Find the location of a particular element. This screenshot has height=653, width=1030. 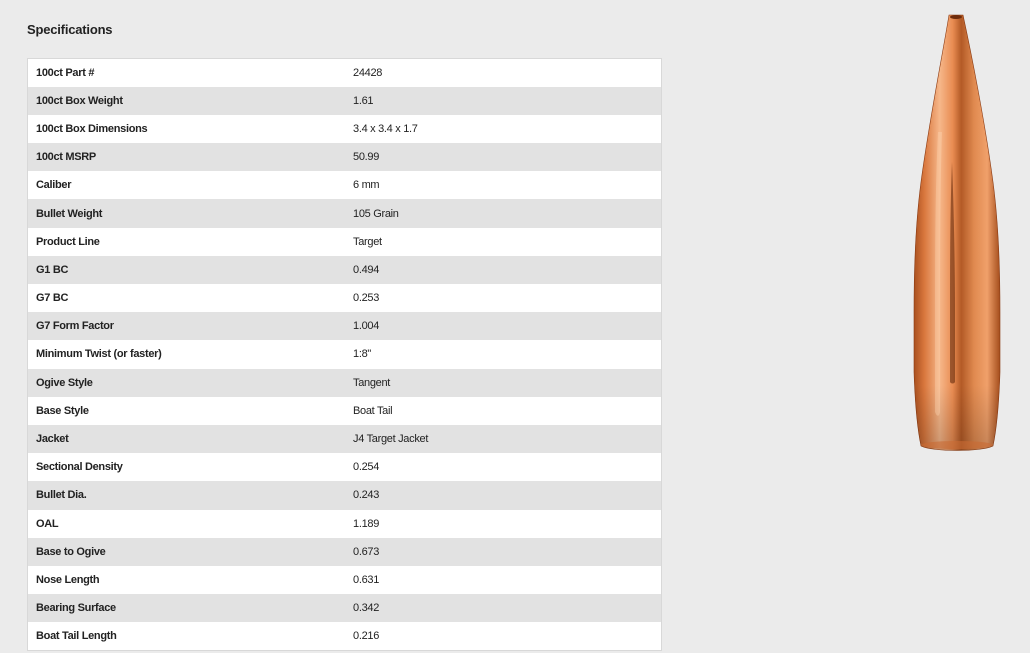

spec-row: Bullet Dia. 0.243 is located at coordinates (344, 495).